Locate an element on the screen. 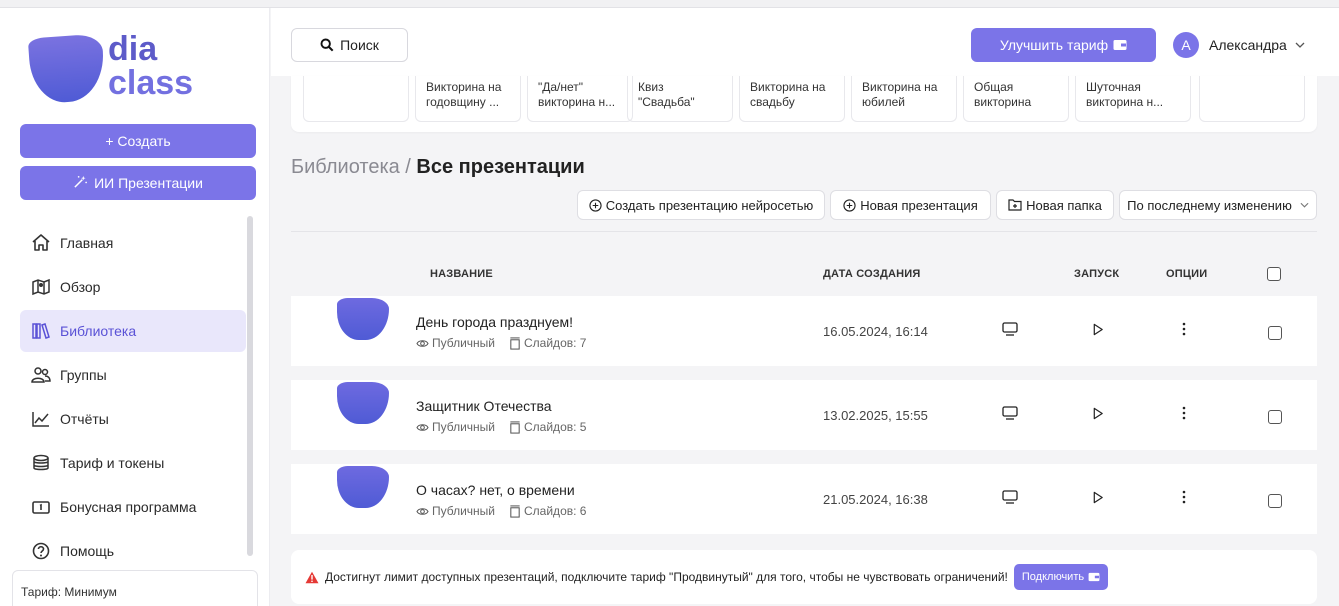 This screenshot has width=1339, height=606. ai-create-presentation-button: Создать презентацию нейросетью is located at coordinates (701, 205).